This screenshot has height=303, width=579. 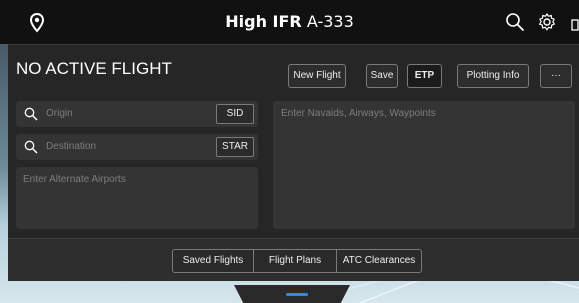 I want to click on more-options-button: ···, so click(x=556, y=76).